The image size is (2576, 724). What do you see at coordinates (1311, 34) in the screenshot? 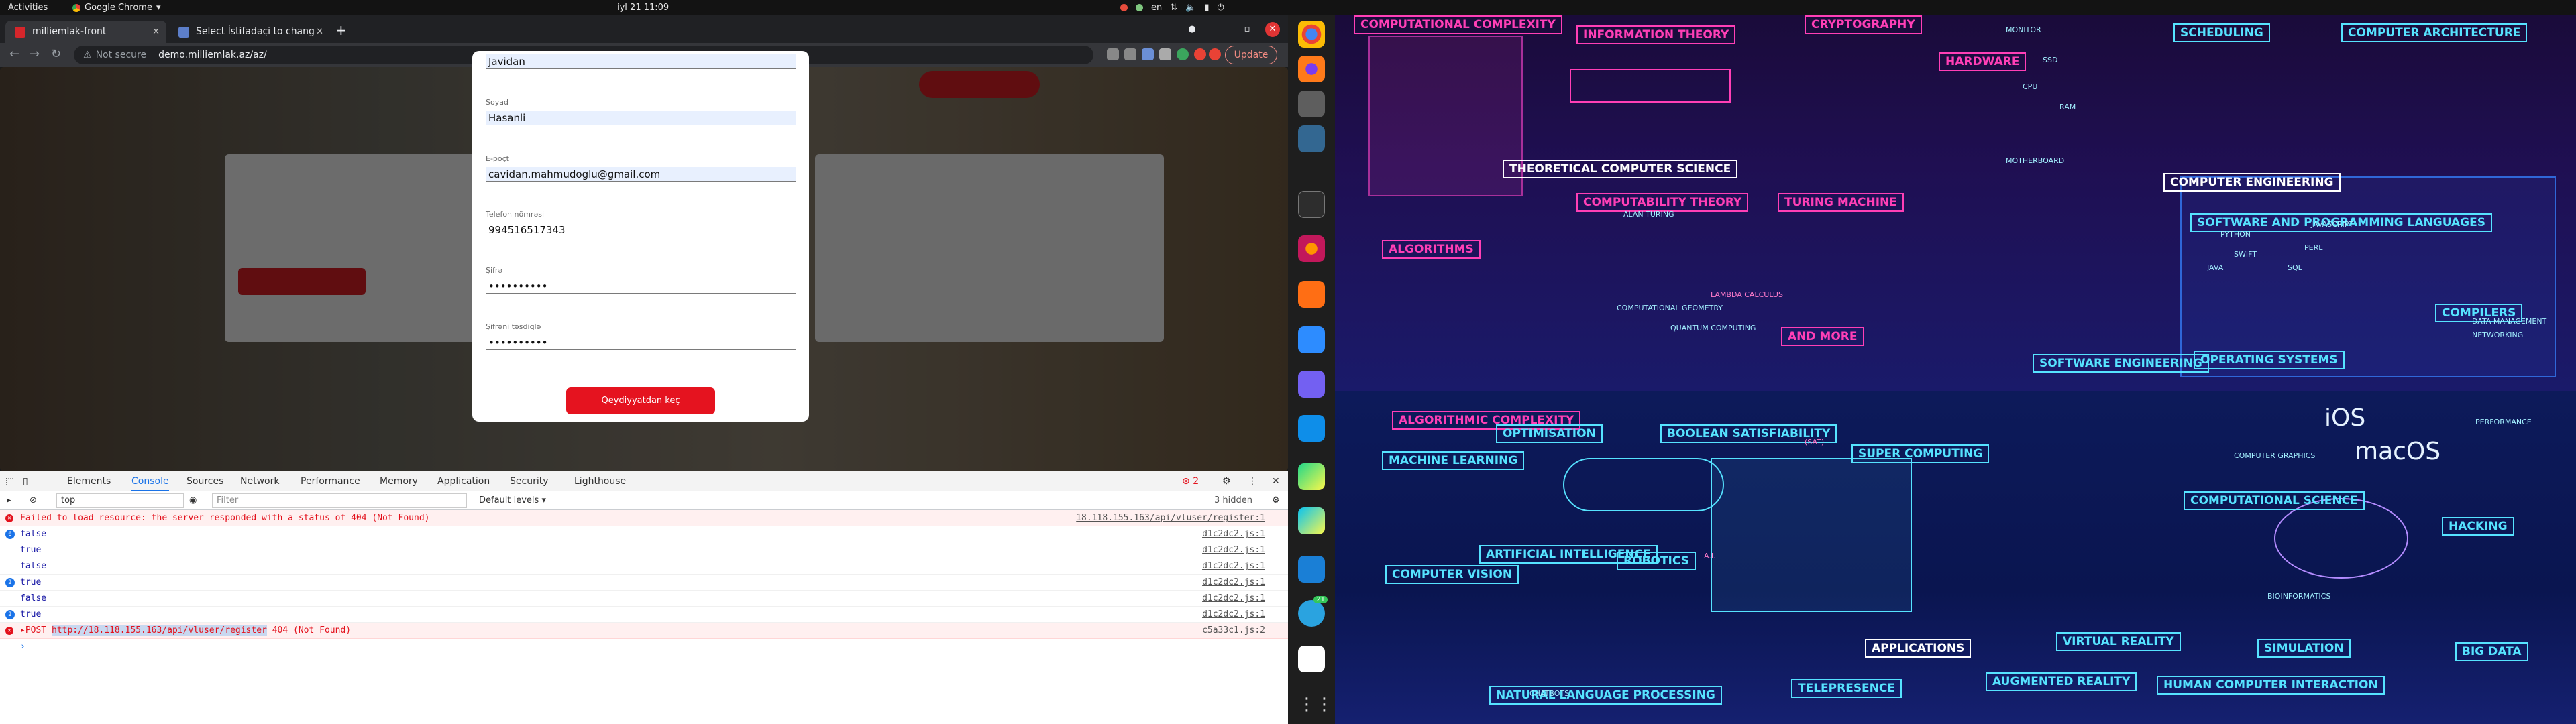
I see `chrome-icon` at bounding box center [1311, 34].